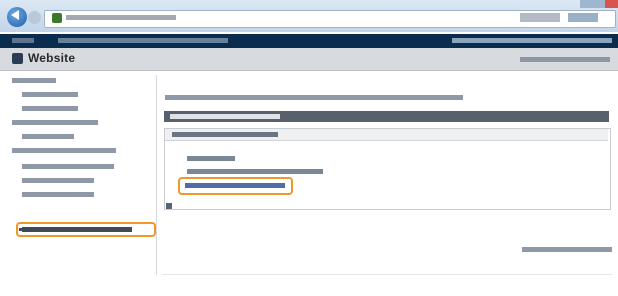 Image resolution: width=618 pixels, height=296 pixels. I want to click on favicon-icon, so click(57, 18).